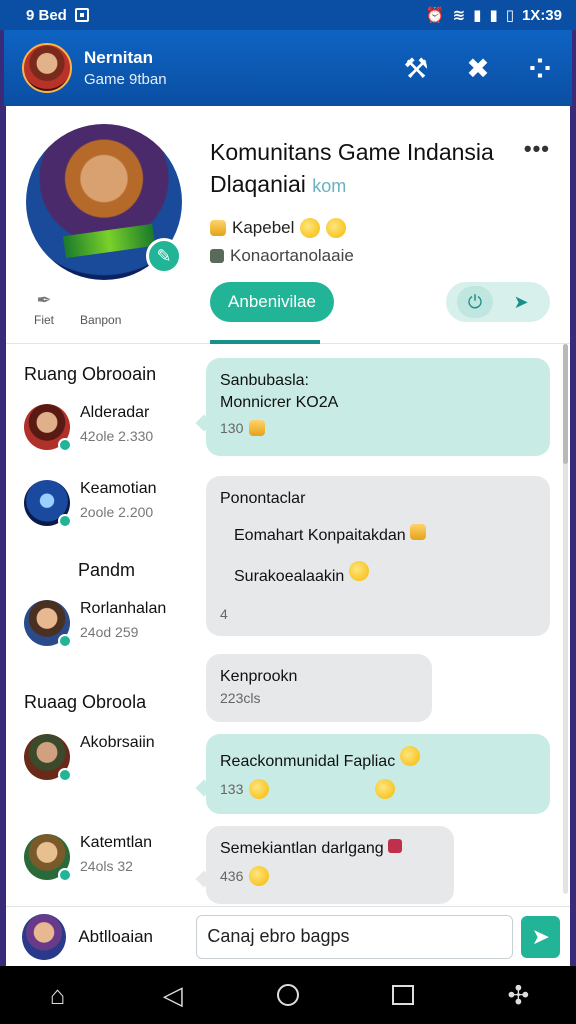 This screenshot has height=1024, width=576. What do you see at coordinates (352, 152) in the screenshot?
I see `group-title-text: Komunitans Game Indansia` at bounding box center [352, 152].